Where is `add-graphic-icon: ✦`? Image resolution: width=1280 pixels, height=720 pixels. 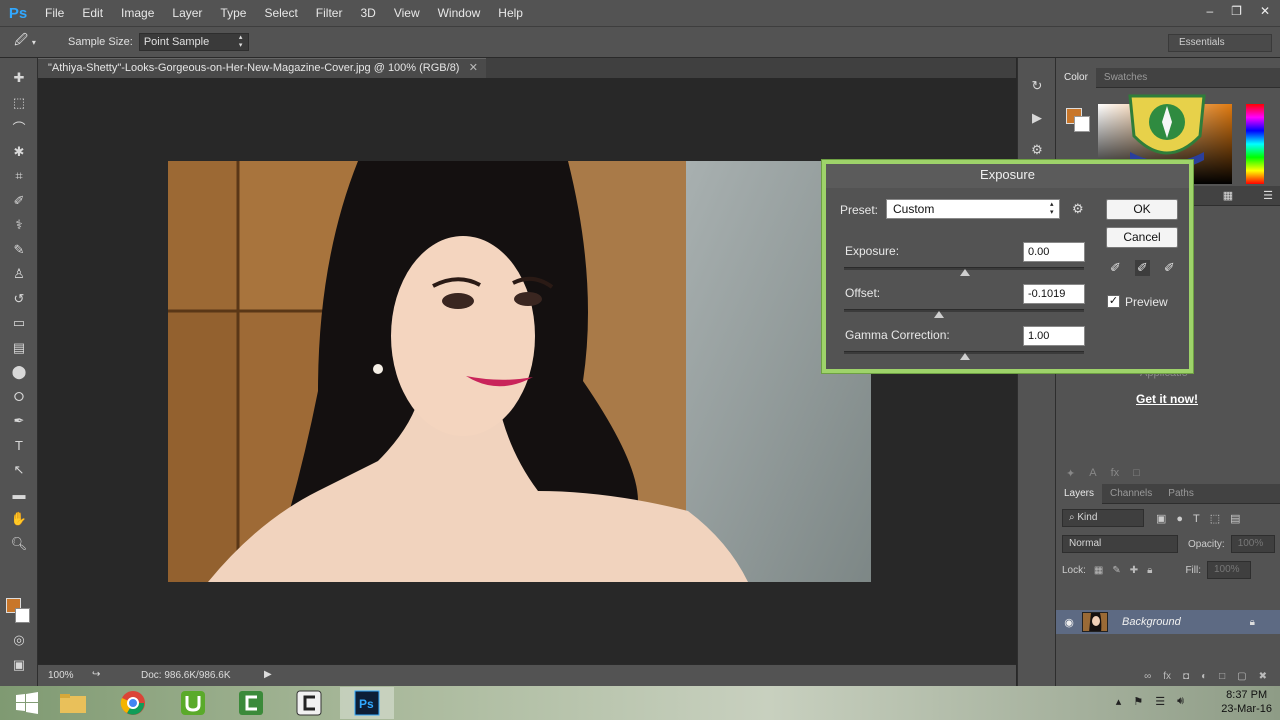
add-graphic-icon: ✦ is located at coordinates (1070, 473).